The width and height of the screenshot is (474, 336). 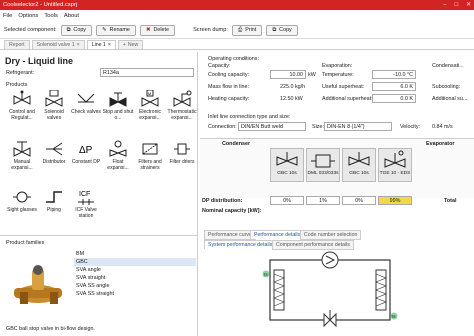 I want to click on product-sight-glasses: Sight glasses, so click(x=22, y=208).